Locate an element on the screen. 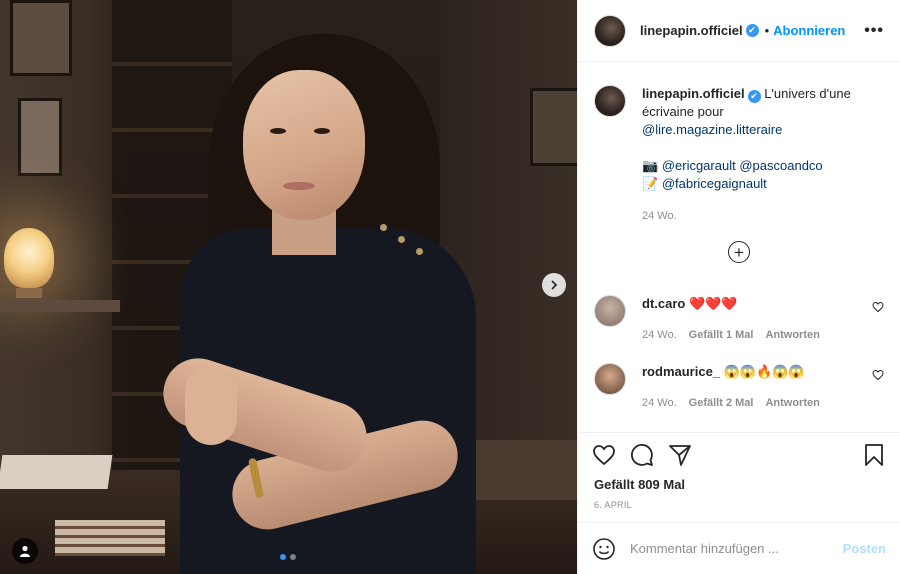 This screenshot has height=574, width=900. carousel-next-button is located at coordinates (554, 285).